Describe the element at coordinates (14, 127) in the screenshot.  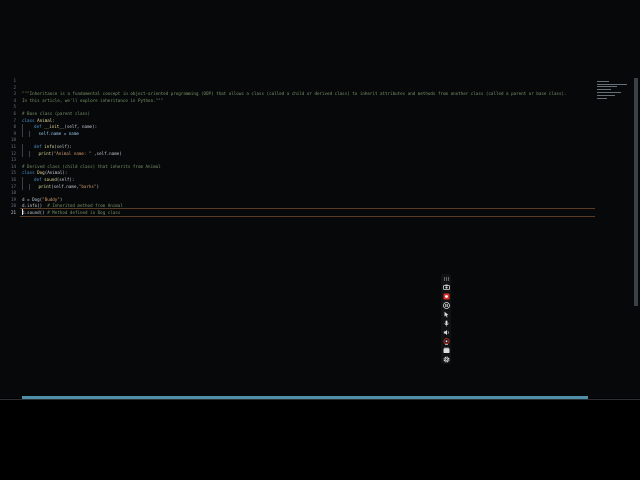
I see `line-number: 8` at that location.